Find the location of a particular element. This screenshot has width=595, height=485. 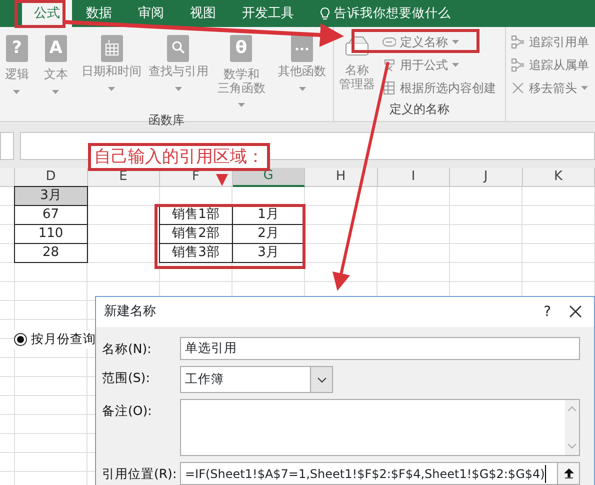

arrow is located at coordinates (222, 180).